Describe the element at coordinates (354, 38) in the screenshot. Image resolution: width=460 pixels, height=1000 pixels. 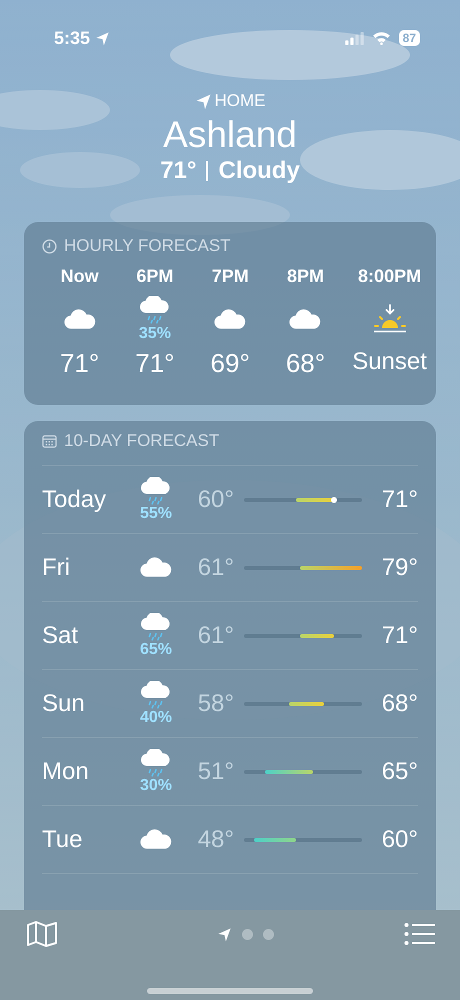
I see `signal-icon` at that location.